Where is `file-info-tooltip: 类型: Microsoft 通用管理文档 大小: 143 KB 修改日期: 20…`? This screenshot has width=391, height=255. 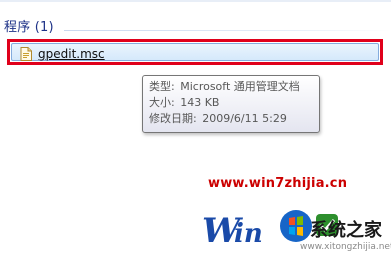
file-info-tooltip: 类型: Microsoft 通用管理文档 大小: 143 KB 修改日期: 20… is located at coordinates (231, 104).